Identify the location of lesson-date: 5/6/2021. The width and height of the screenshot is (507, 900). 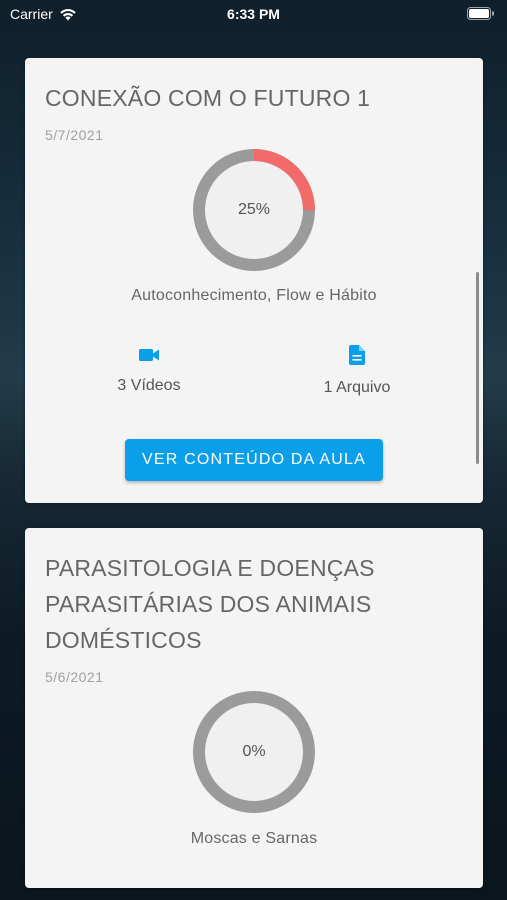
(74, 677).